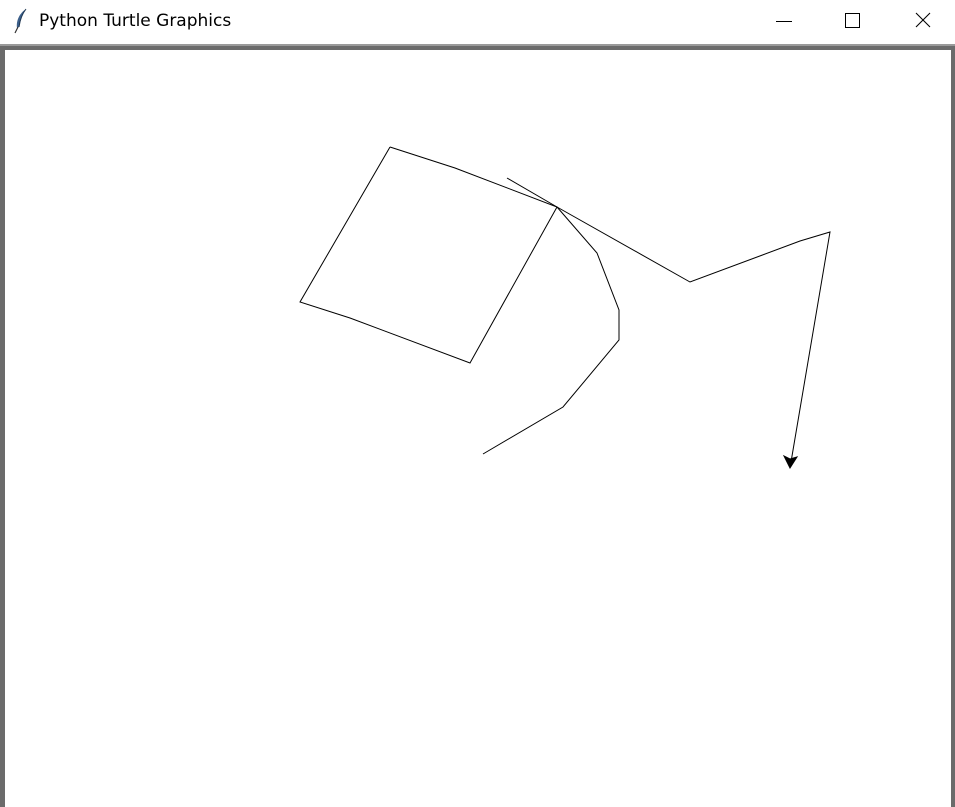 Image resolution: width=955 pixels, height=807 pixels. I want to click on close-icon, so click(923, 20).